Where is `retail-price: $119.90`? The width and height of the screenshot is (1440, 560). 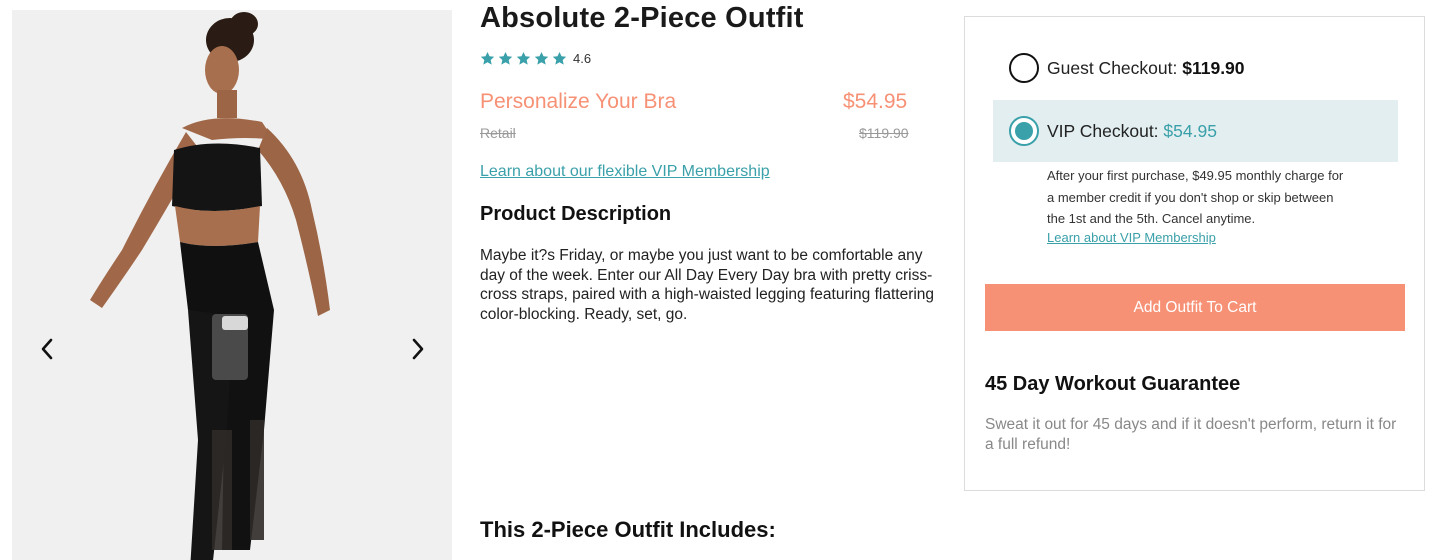 retail-price: $119.90 is located at coordinates (884, 133).